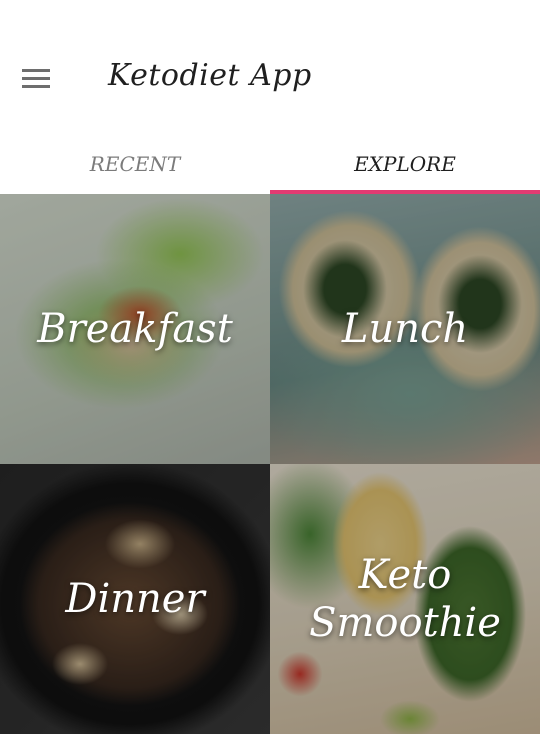  I want to click on category-label-lunch: Lunch, so click(405, 329).